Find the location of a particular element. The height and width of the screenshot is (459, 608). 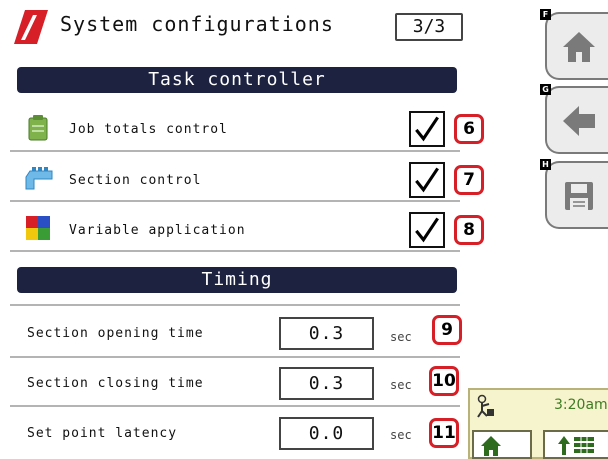

operator-icon is located at coordinates (485, 406).